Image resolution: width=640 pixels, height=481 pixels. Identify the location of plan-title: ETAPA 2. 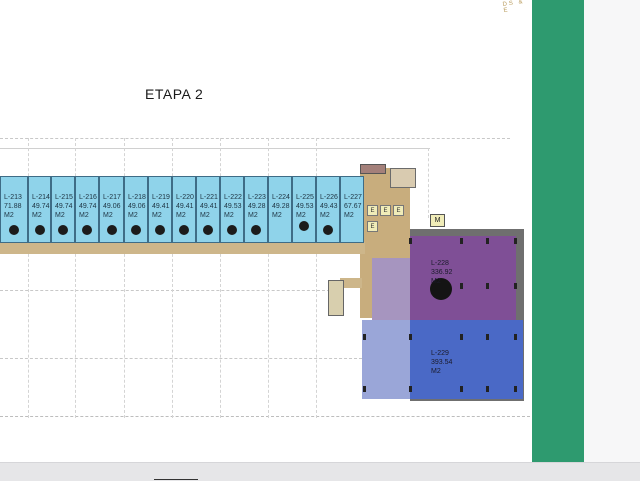
(174, 94).